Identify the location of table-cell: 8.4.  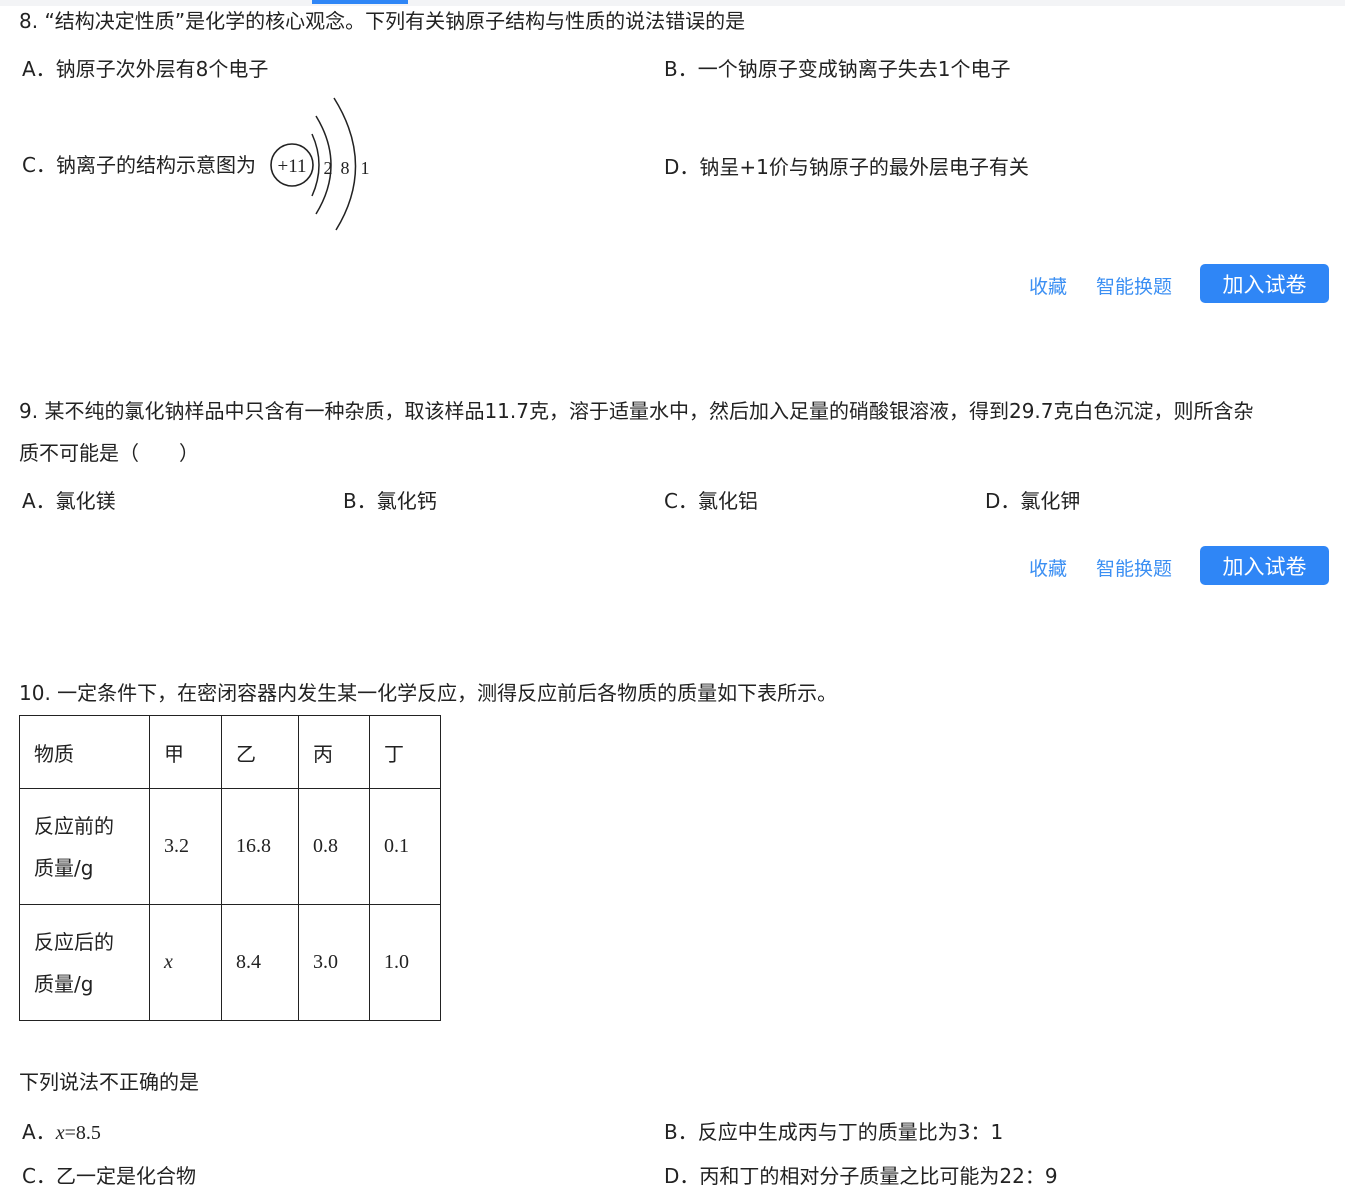
(260, 962).